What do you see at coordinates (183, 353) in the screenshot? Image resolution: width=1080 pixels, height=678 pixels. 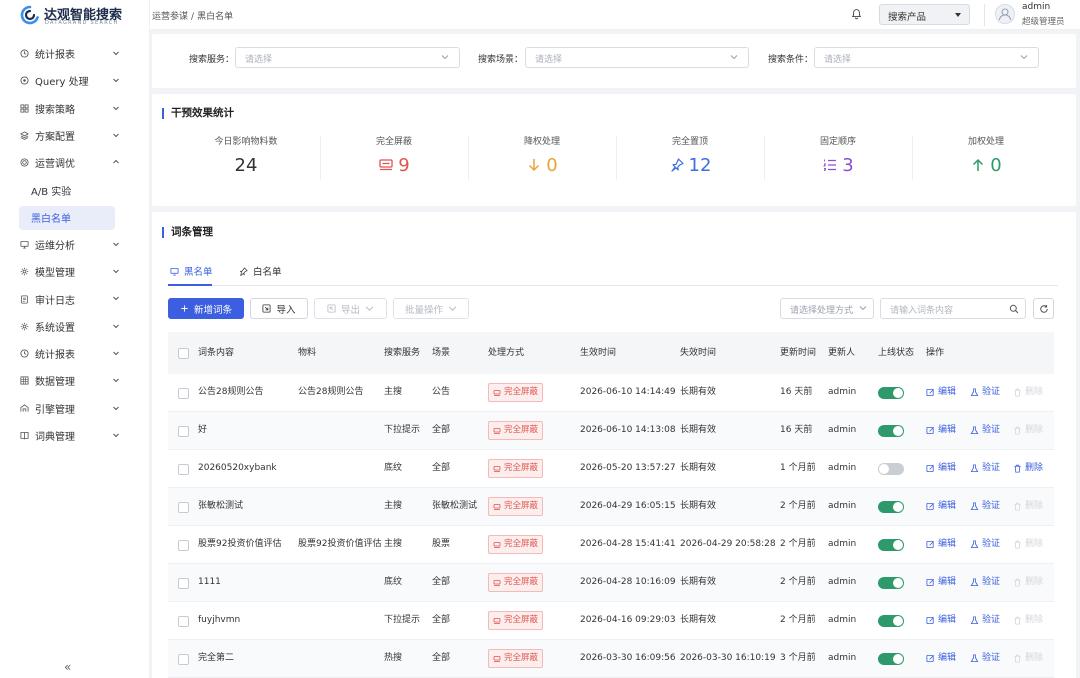 I see `select-all-checkbox` at bounding box center [183, 353].